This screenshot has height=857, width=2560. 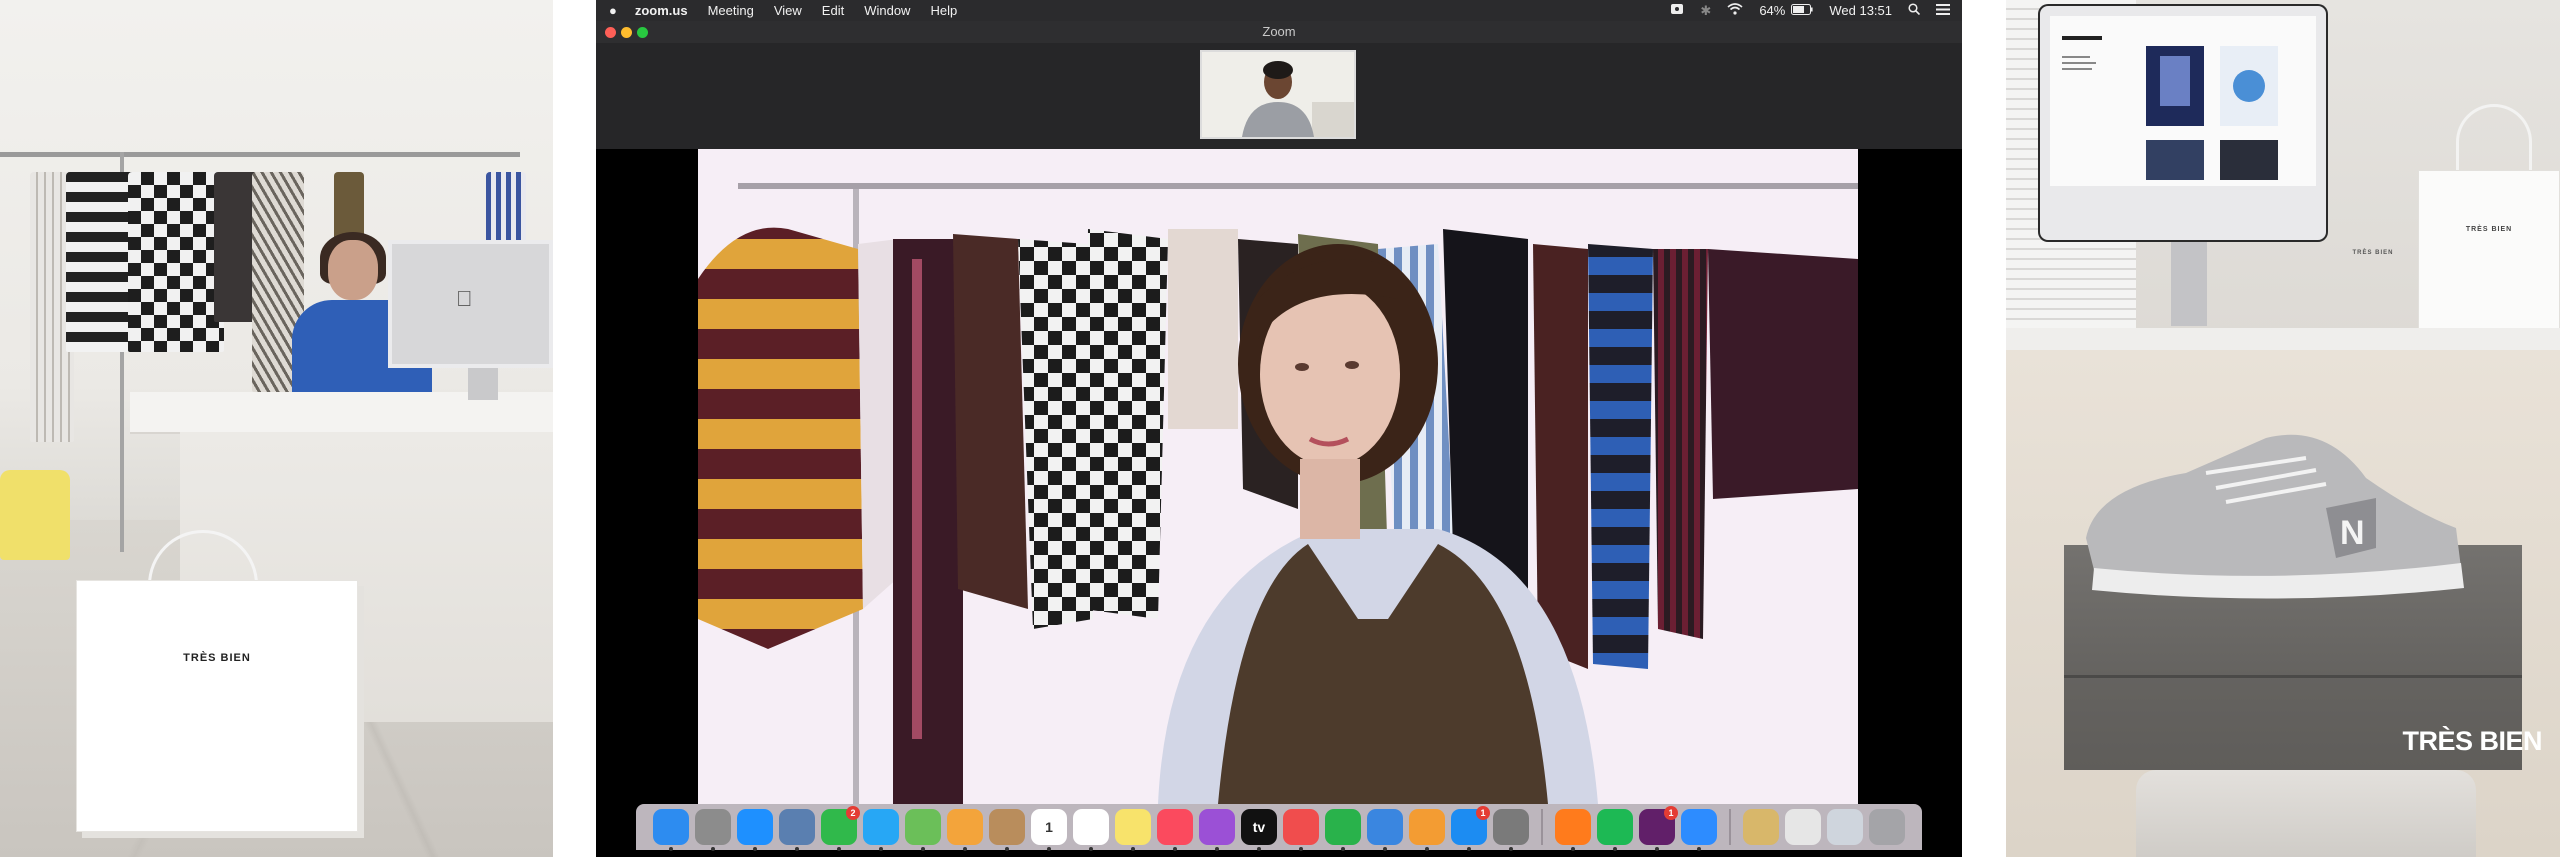 I want to click on zoom-window-button, so click(x=642, y=32).